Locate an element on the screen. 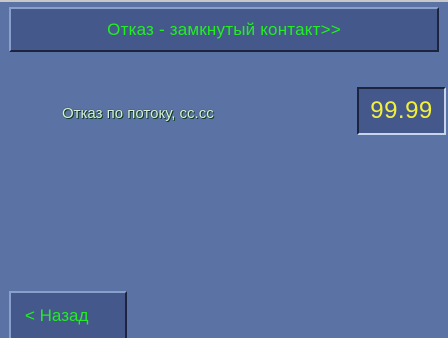 The image size is (448, 338). flow-failure-value-field: 99.99 is located at coordinates (401, 111).